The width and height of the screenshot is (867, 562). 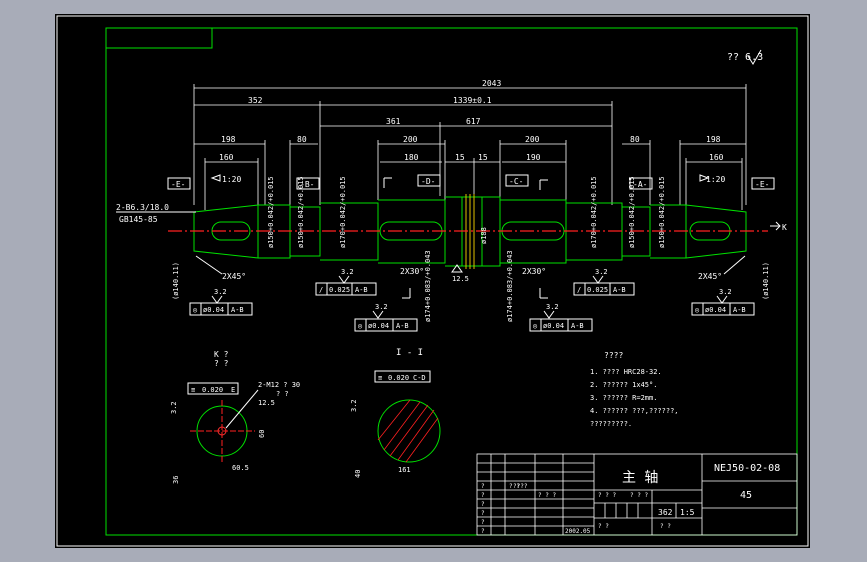 I want to click on dim-617: 617, so click(x=473, y=121).